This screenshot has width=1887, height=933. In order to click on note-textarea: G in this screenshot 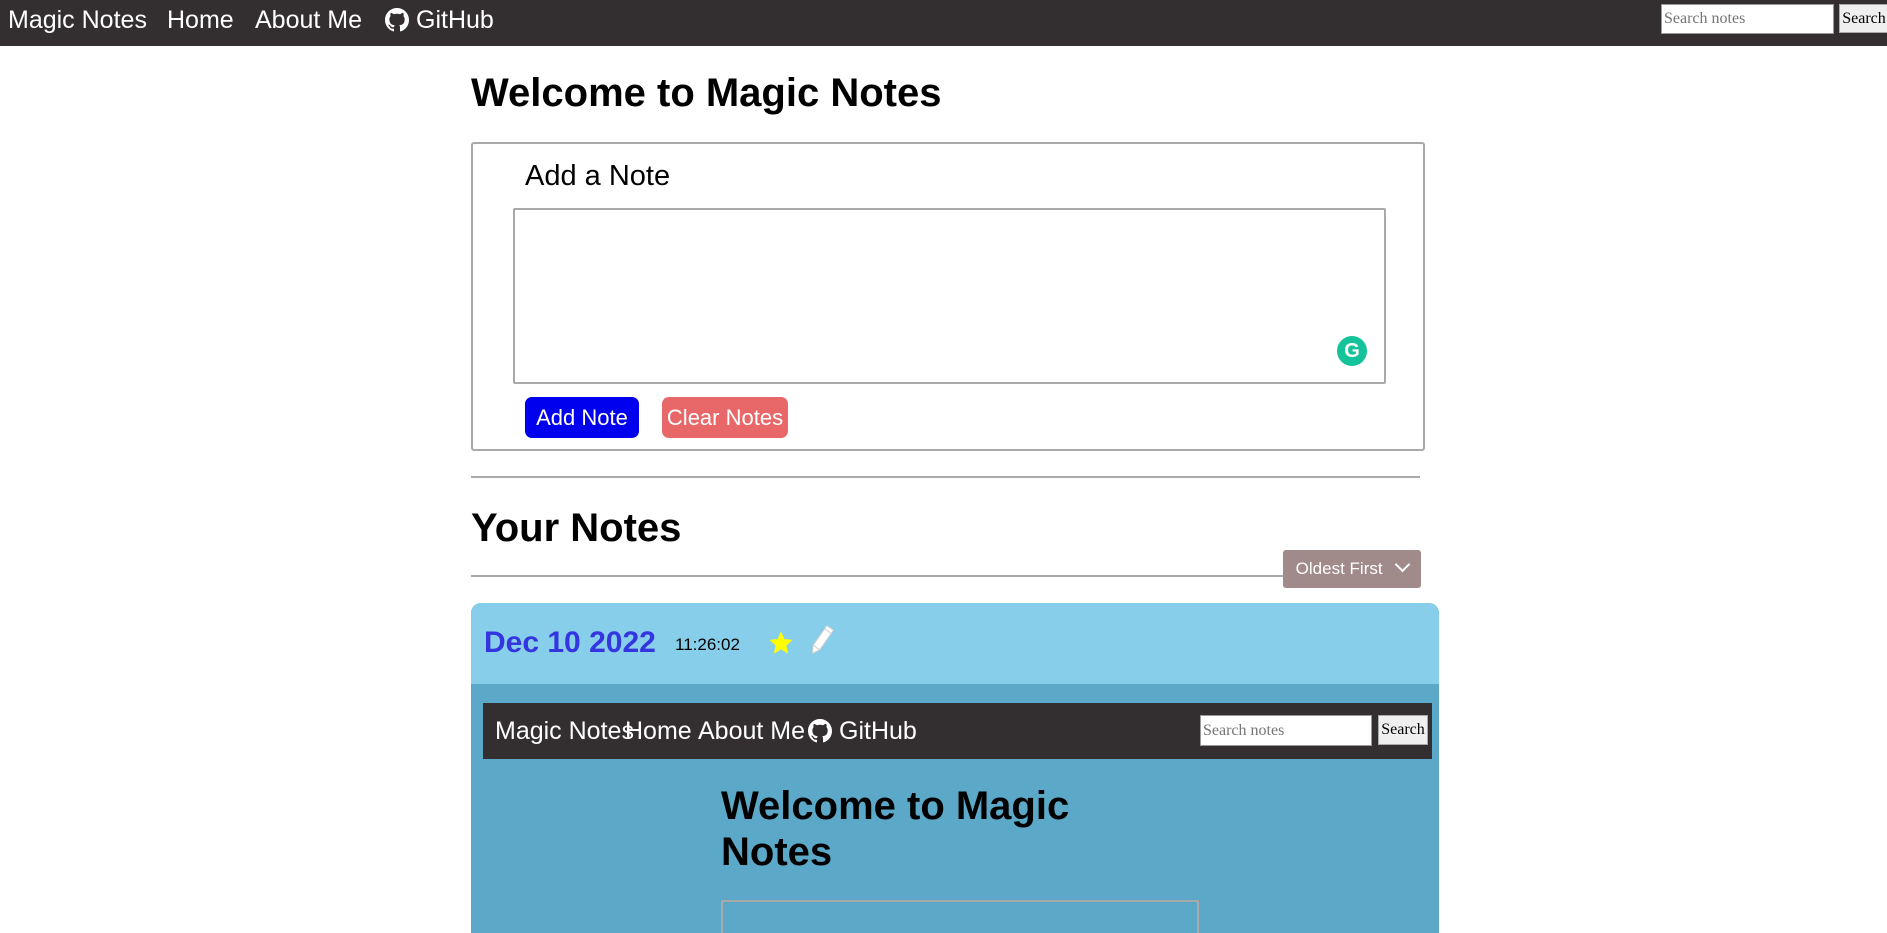, I will do `click(949, 296)`.